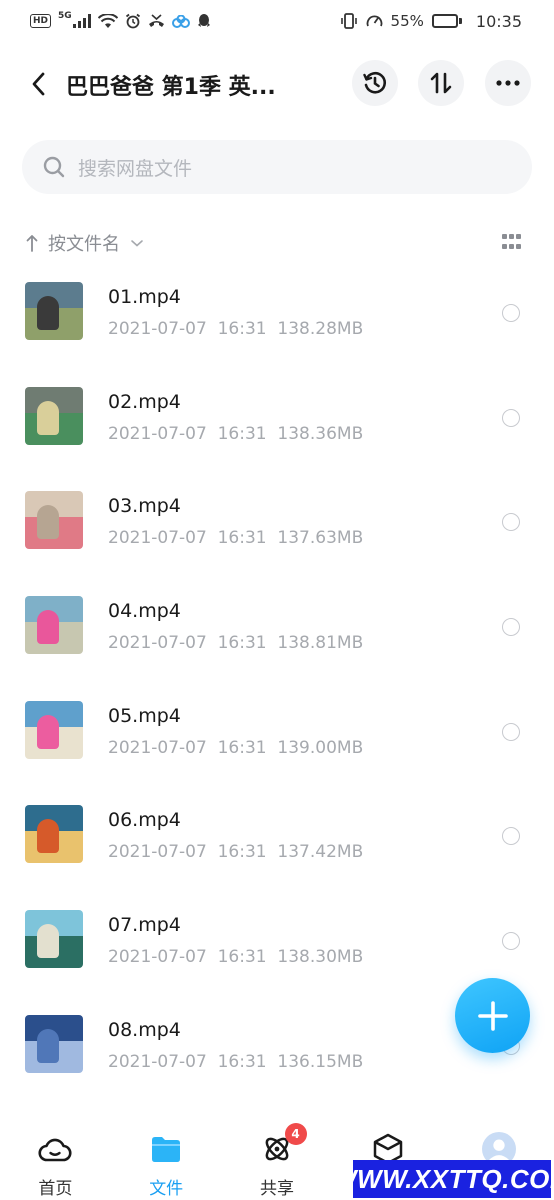  I want to click on file-size: 138.28MB, so click(320, 329).